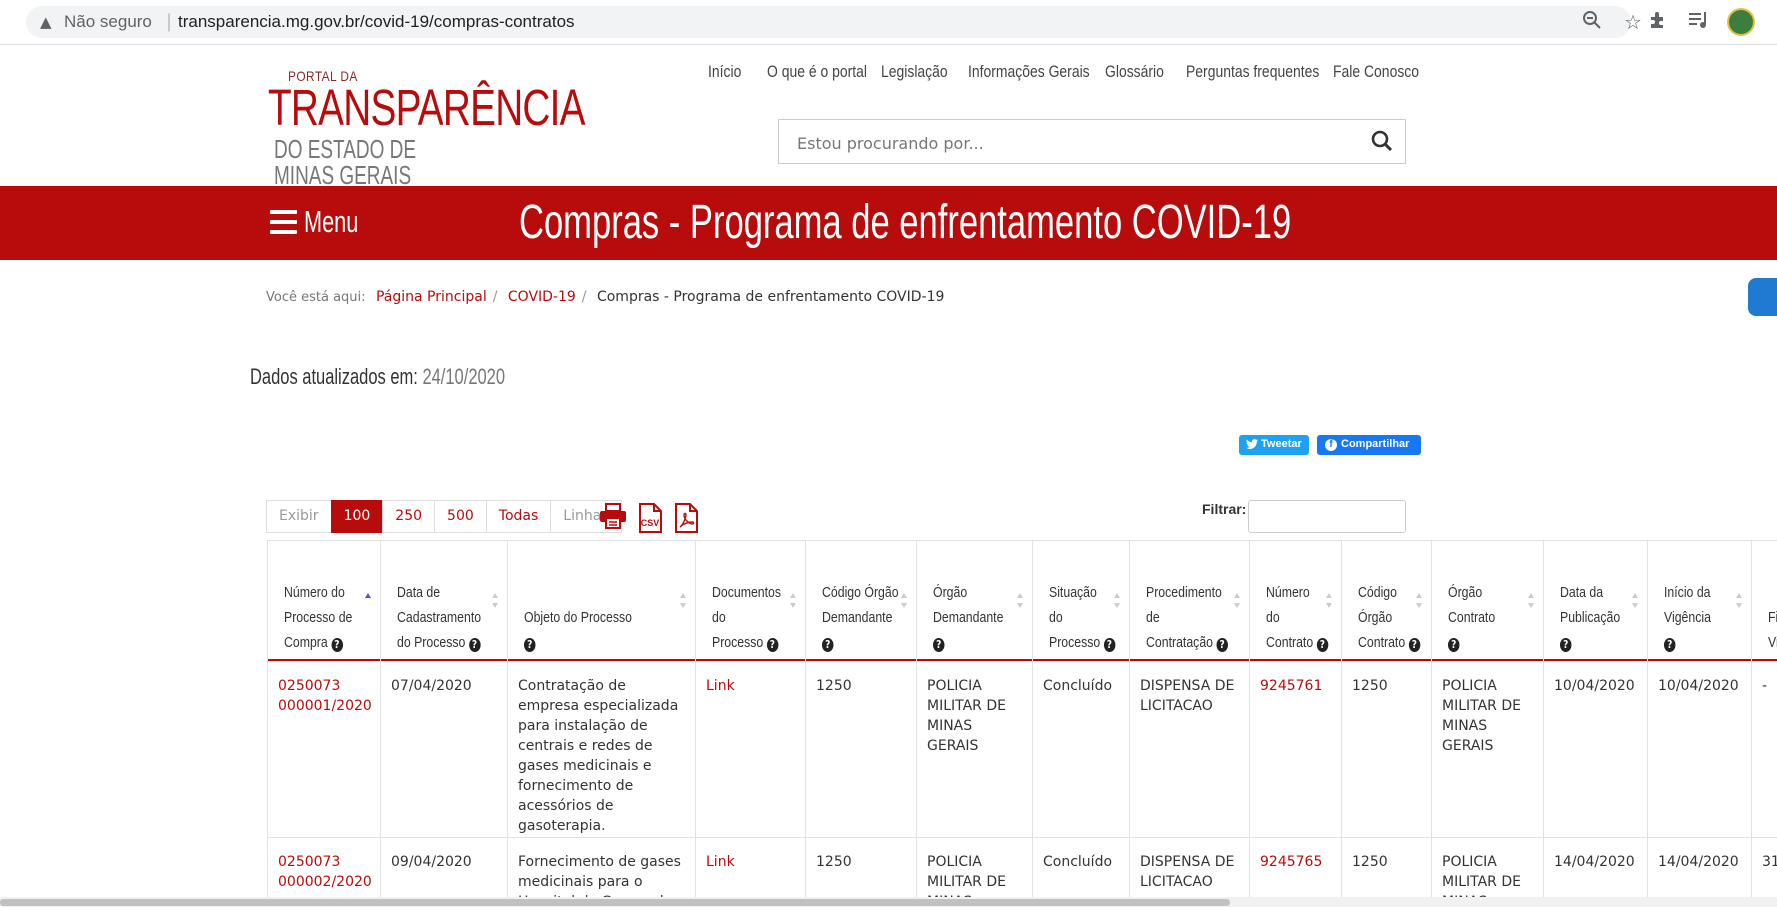  I want to click on column-header-codigo-orgao-contrato: Código Órgão Contrato ?, so click(1386, 600).